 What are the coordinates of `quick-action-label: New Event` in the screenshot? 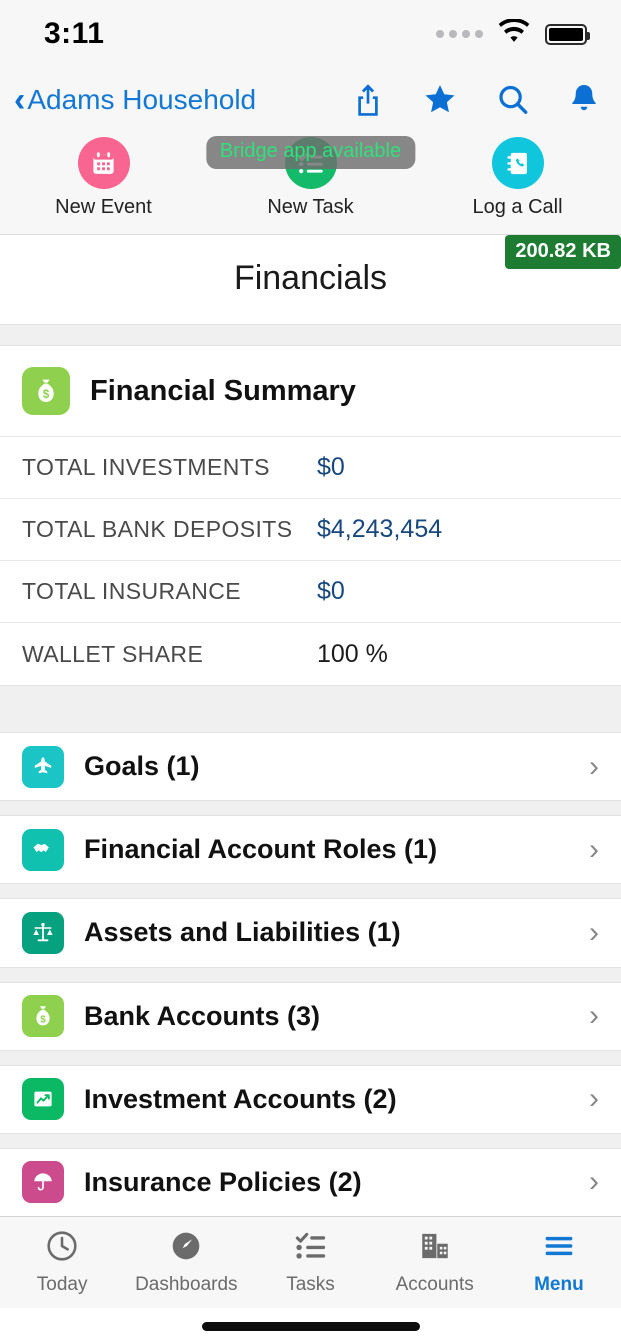 It's located at (103, 207).